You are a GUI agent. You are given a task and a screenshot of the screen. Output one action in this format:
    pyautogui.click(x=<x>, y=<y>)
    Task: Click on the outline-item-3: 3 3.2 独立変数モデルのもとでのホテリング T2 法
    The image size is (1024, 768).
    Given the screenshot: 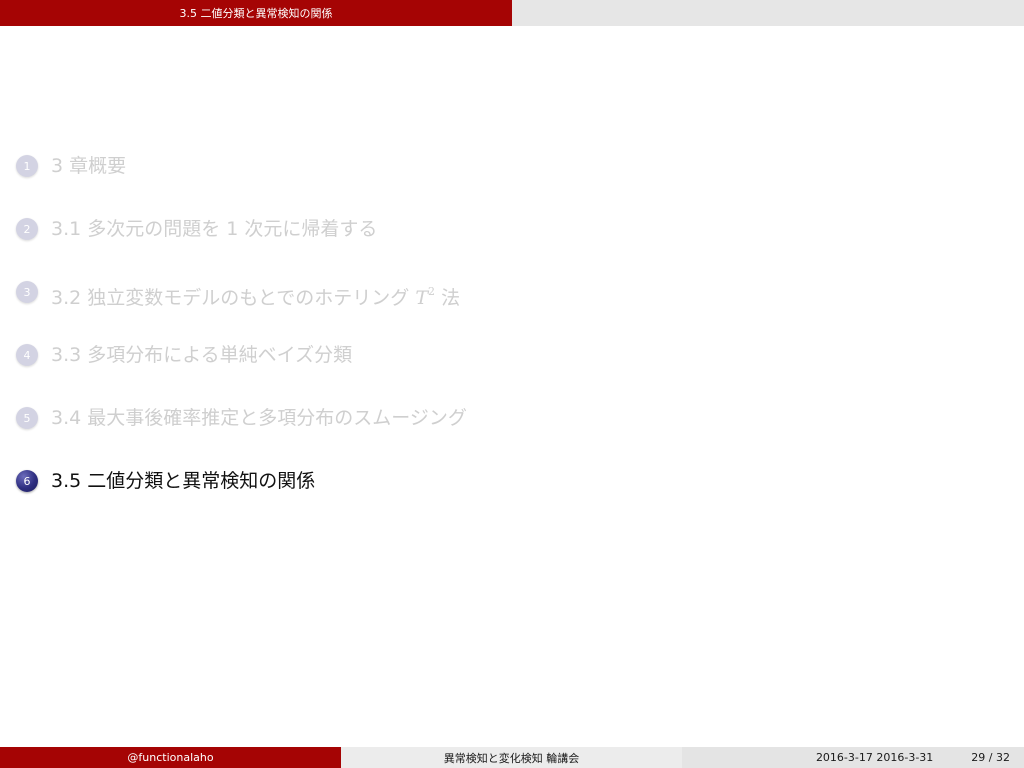 What is the action you would take?
    pyautogui.click(x=241, y=307)
    